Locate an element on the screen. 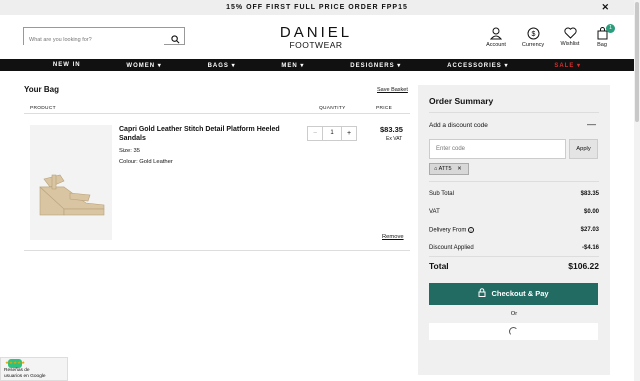 This screenshot has width=640, height=381. total-value: $106.22 is located at coordinates (583, 266).